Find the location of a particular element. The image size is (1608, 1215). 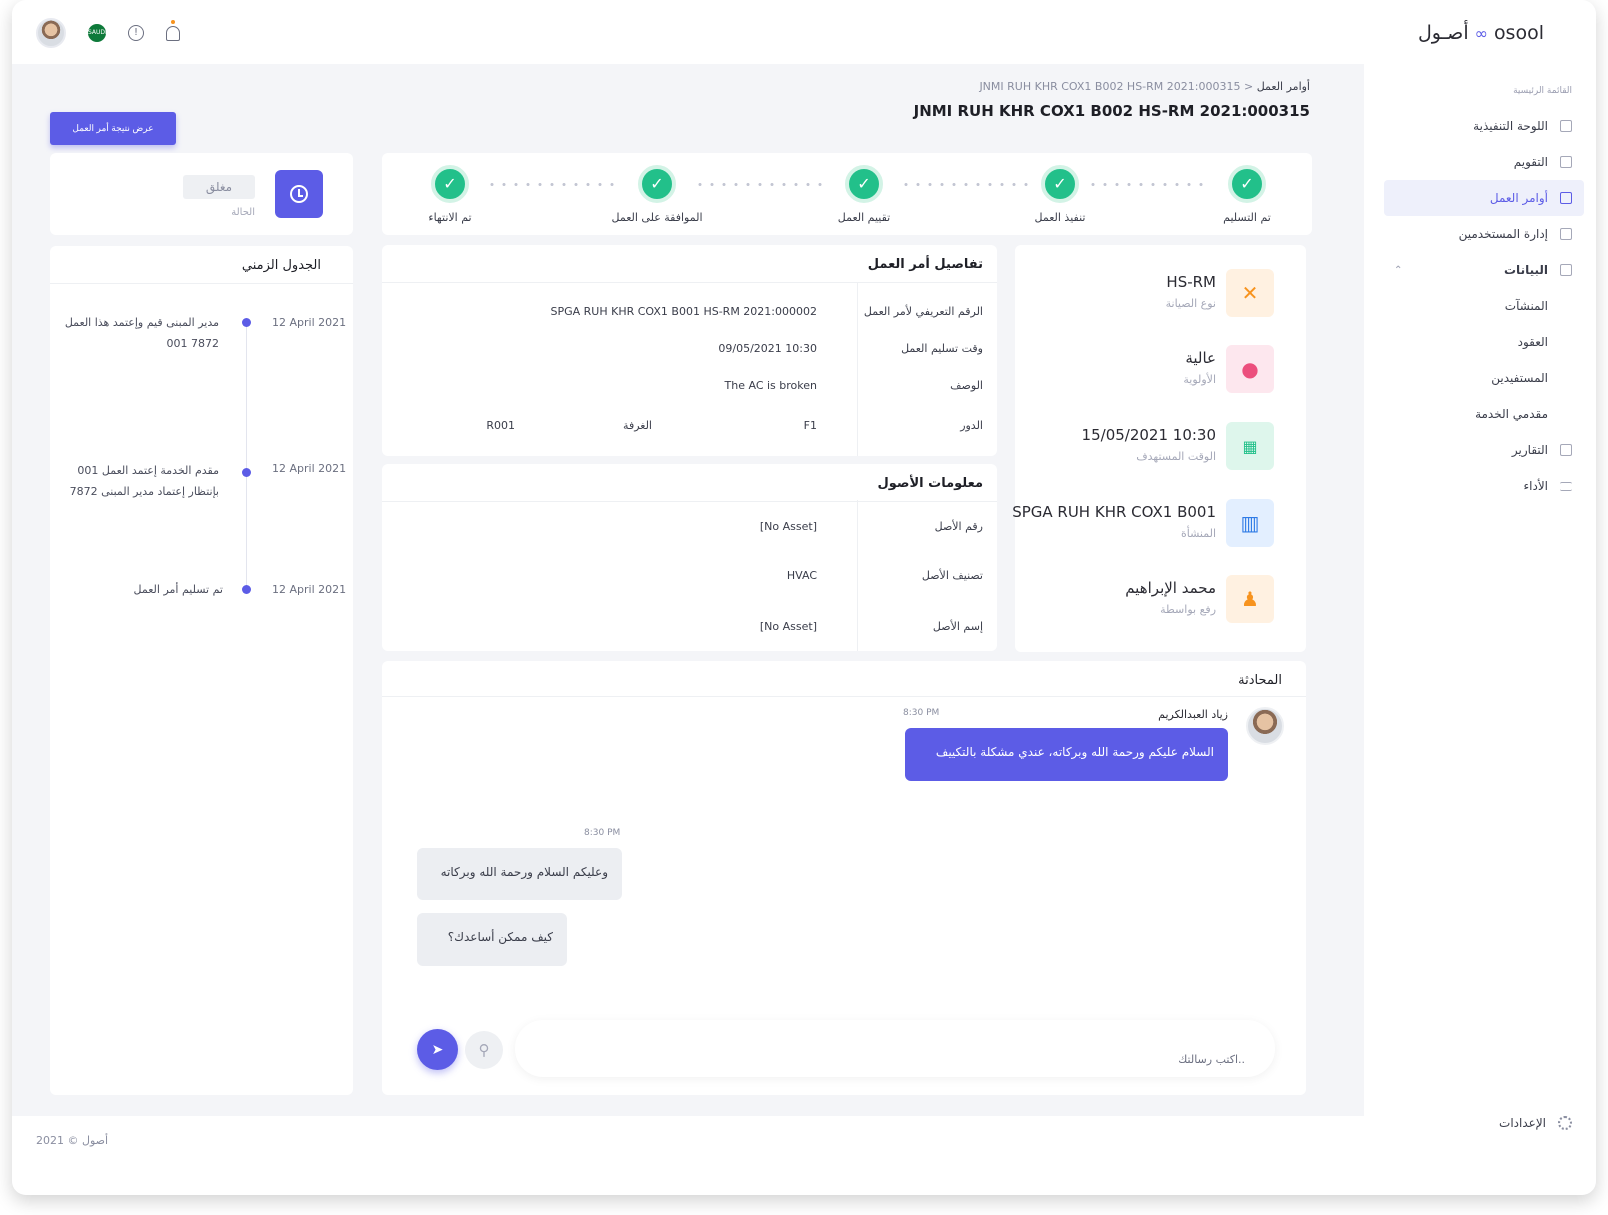

info-label: رفع بواسطة is located at coordinates (1188, 609).